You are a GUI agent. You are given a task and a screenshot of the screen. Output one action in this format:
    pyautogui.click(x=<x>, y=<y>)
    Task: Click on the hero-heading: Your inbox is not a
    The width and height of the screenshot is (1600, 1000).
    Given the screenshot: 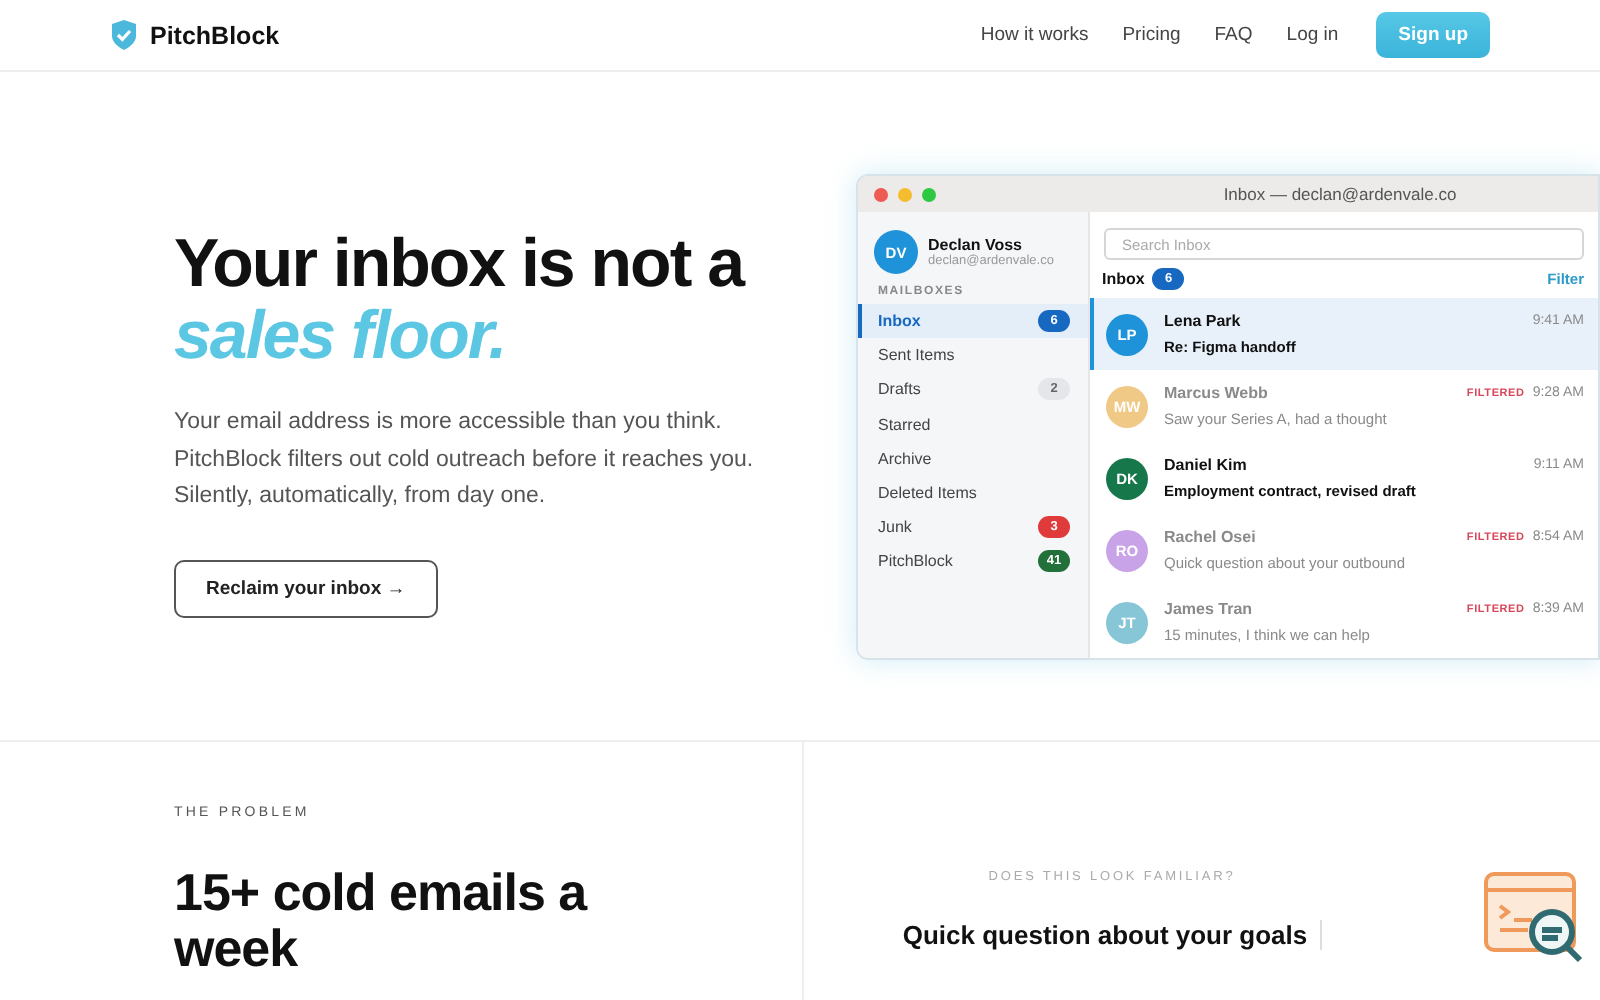 What is the action you would take?
    pyautogui.click(x=460, y=264)
    